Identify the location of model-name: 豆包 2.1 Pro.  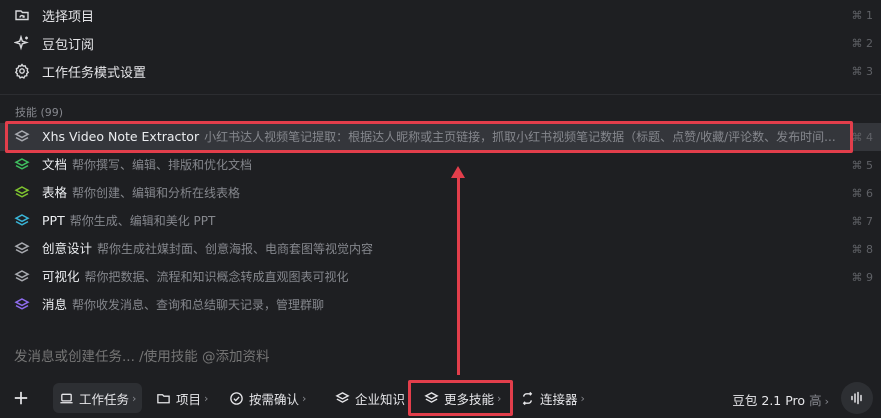
(769, 400).